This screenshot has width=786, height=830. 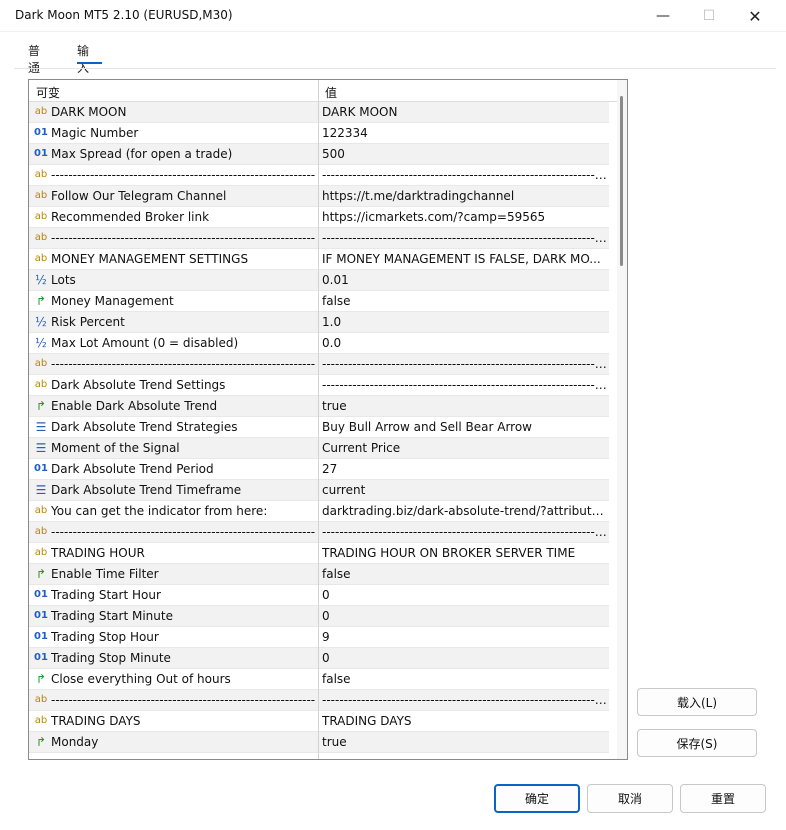 What do you see at coordinates (150, 259) in the screenshot?
I see `variable-name-cell: MONEY MANAGEMENT SETTINGS` at bounding box center [150, 259].